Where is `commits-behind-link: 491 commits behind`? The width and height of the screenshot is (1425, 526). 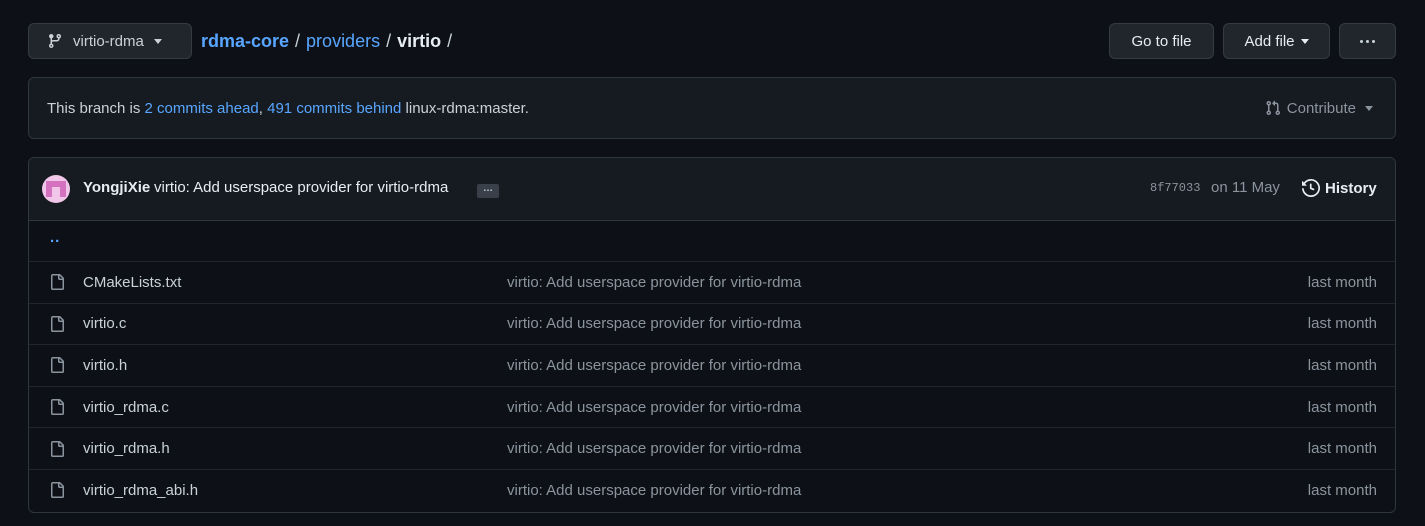 commits-behind-link: 491 commits behind is located at coordinates (334, 108).